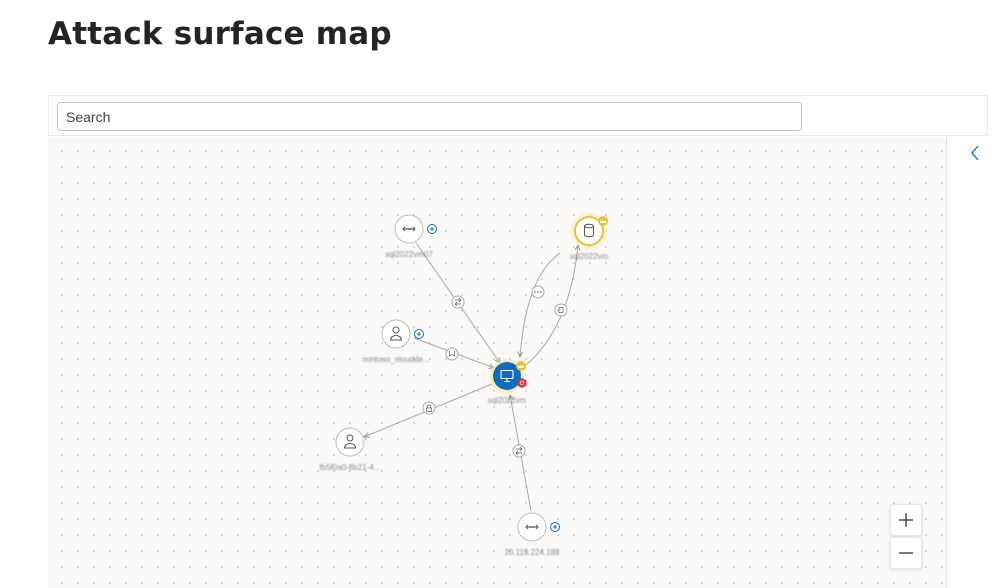  Describe the element at coordinates (409, 254) in the screenshot. I see `node-label: sql2022vm07` at that location.